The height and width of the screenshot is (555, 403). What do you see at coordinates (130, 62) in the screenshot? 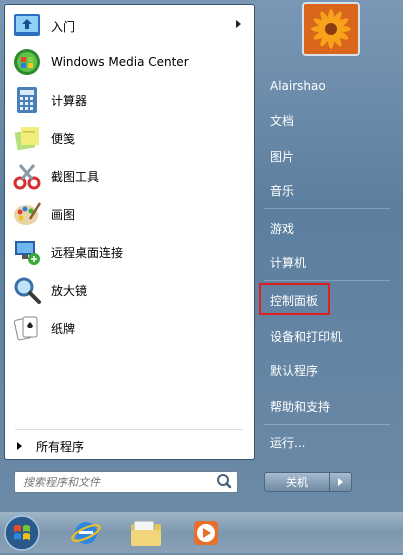
I see `menu-item-windows-media-center: Windows Media Center` at bounding box center [130, 62].